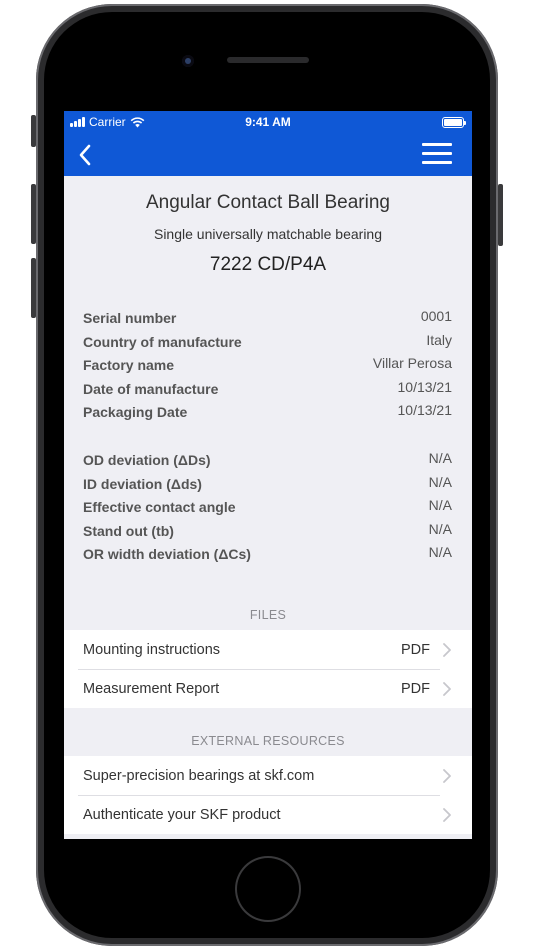 This screenshot has height=950, width=534. Describe the element at coordinates (500, 215) in the screenshot. I see `power-button` at that location.